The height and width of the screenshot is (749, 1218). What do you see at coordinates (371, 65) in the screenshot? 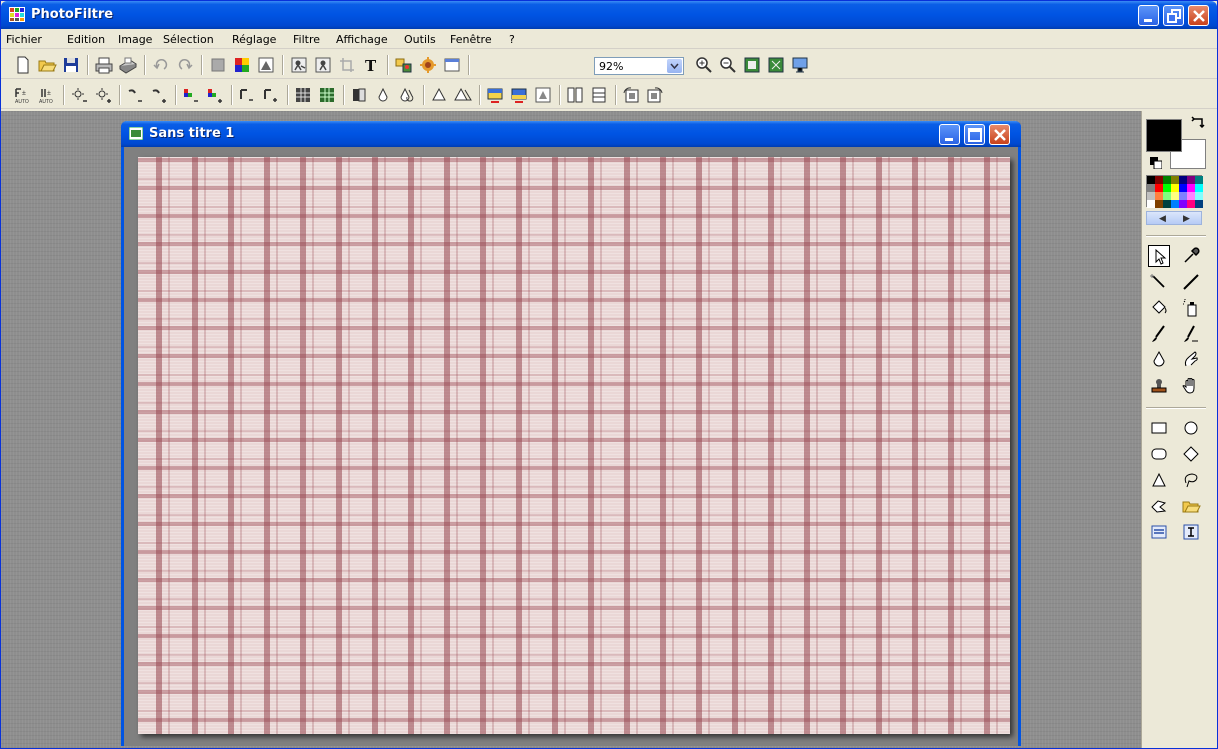
I see `text-button: T` at bounding box center [371, 65].